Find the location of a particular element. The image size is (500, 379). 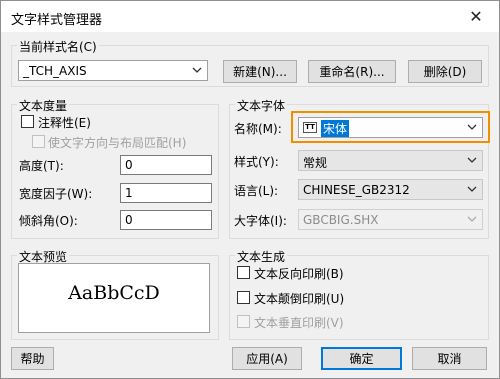

text-generation-title: 文本生成 is located at coordinates (261, 256).